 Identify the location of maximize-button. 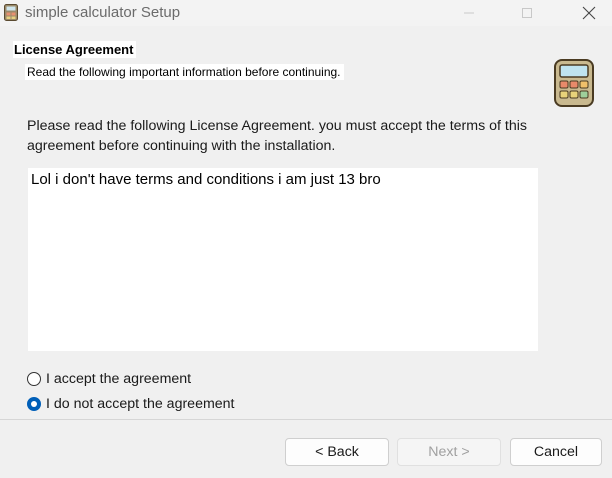
(527, 13).